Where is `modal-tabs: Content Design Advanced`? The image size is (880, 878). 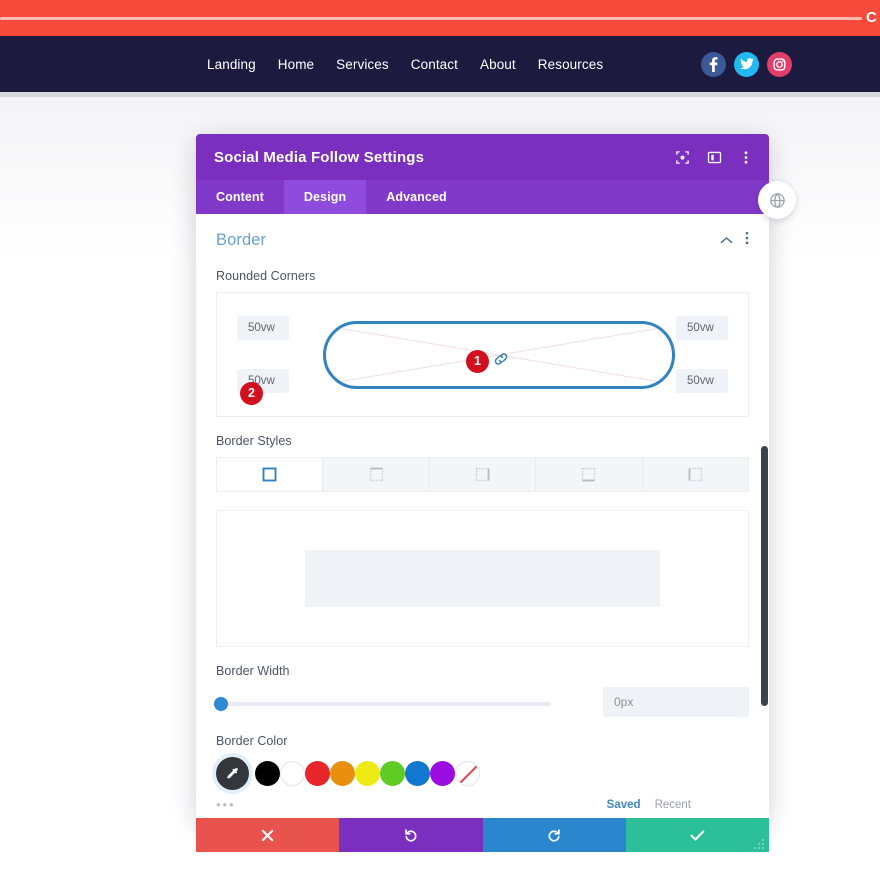 modal-tabs: Content Design Advanced is located at coordinates (482, 197).